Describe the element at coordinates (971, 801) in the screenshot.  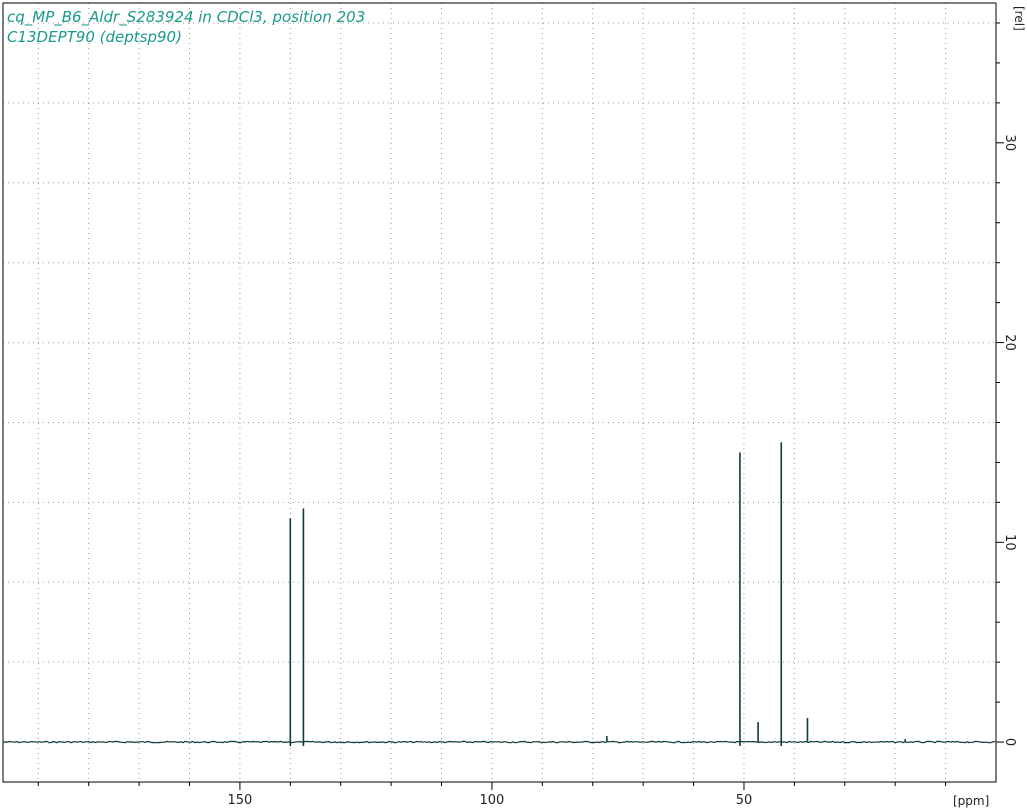
I see `x-axis-unit-label: [ppm]` at that location.